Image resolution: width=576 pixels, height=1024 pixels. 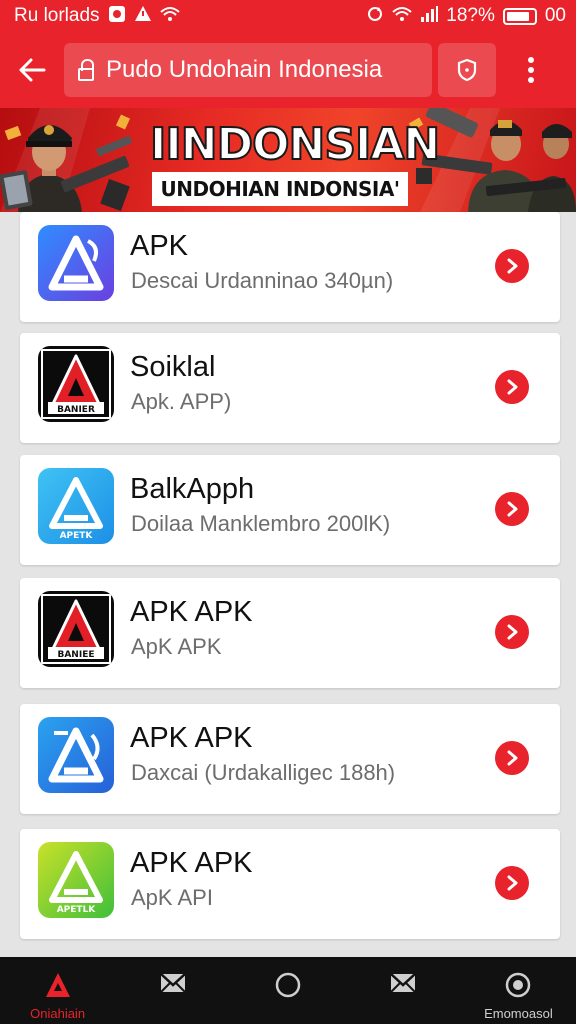 I want to click on app-name: BalkApph, so click(x=192, y=489).